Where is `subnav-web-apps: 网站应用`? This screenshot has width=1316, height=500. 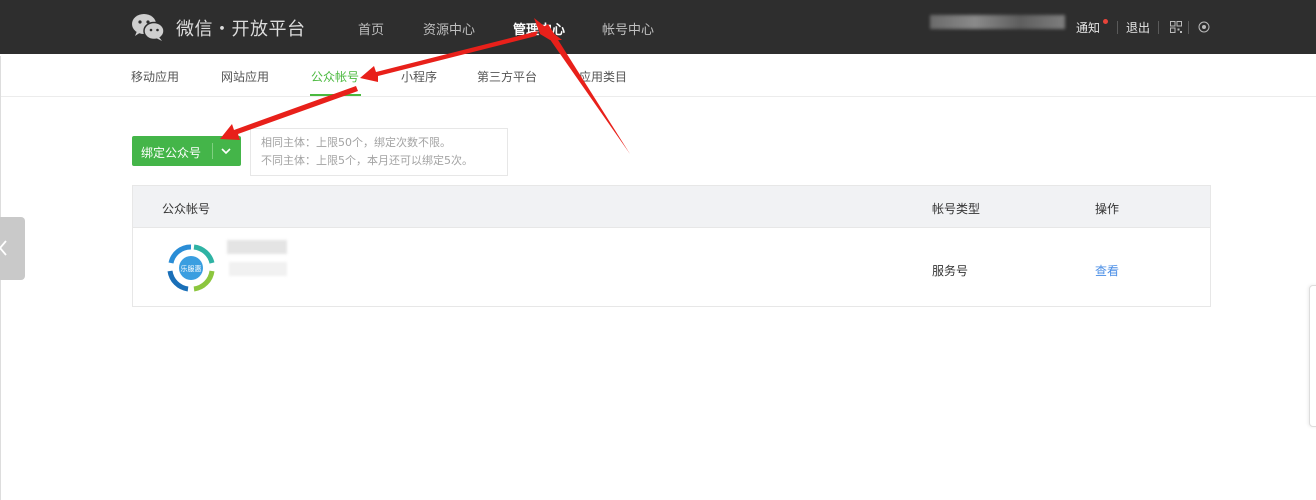
subnav-web-apps: 网站应用 is located at coordinates (245, 76).